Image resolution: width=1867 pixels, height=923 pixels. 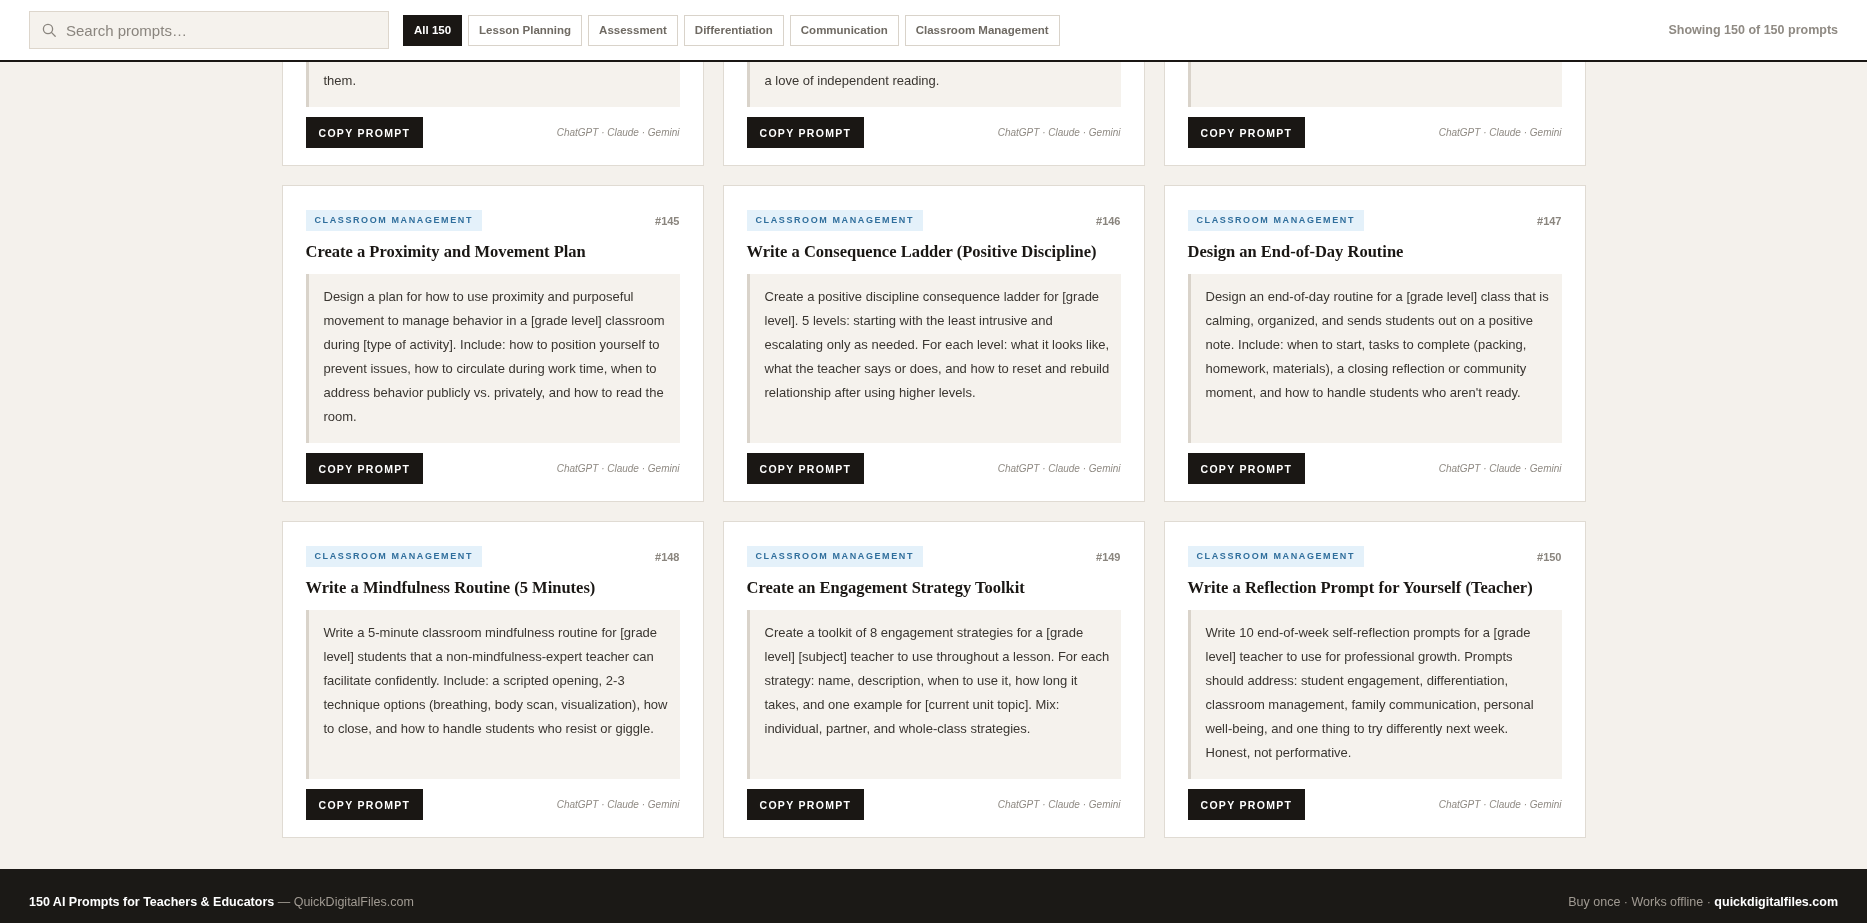 I want to click on prompt-box: Write 10 end-of-week self-reflection prompts for a [grade level] teacher to use for professional growth. Prompts should address: student engagement, differentiation, classroom management, family communication, personal well-being, and one thing to try differently next week. Honest, not performative., so click(x=1374, y=694).